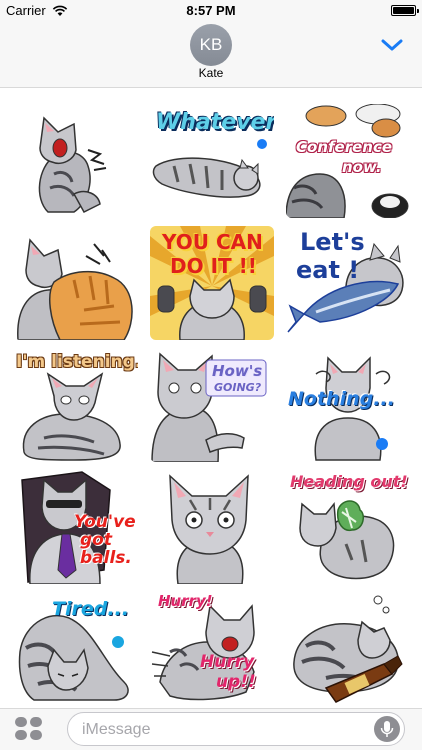  Describe the element at coordinates (227, 662) in the screenshot. I see `sticker-caption: Hurry` at that location.